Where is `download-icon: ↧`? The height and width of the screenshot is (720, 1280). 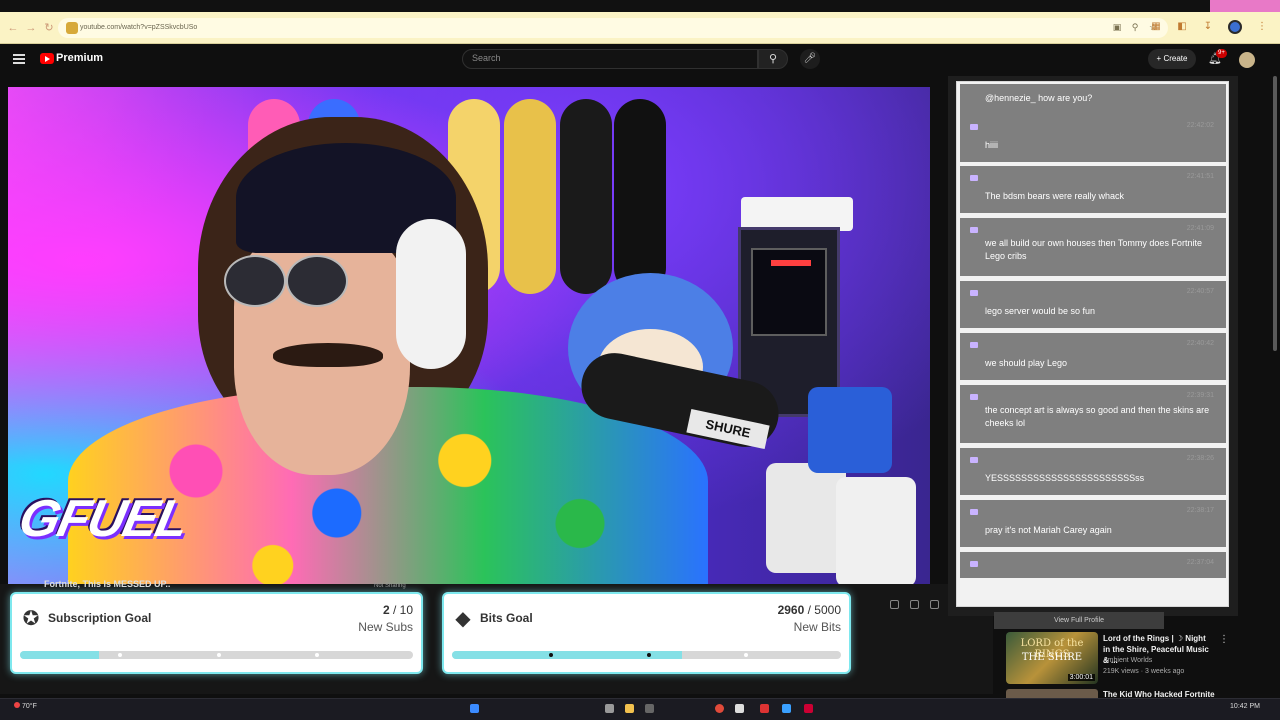 download-icon: ↧ is located at coordinates (1208, 27).